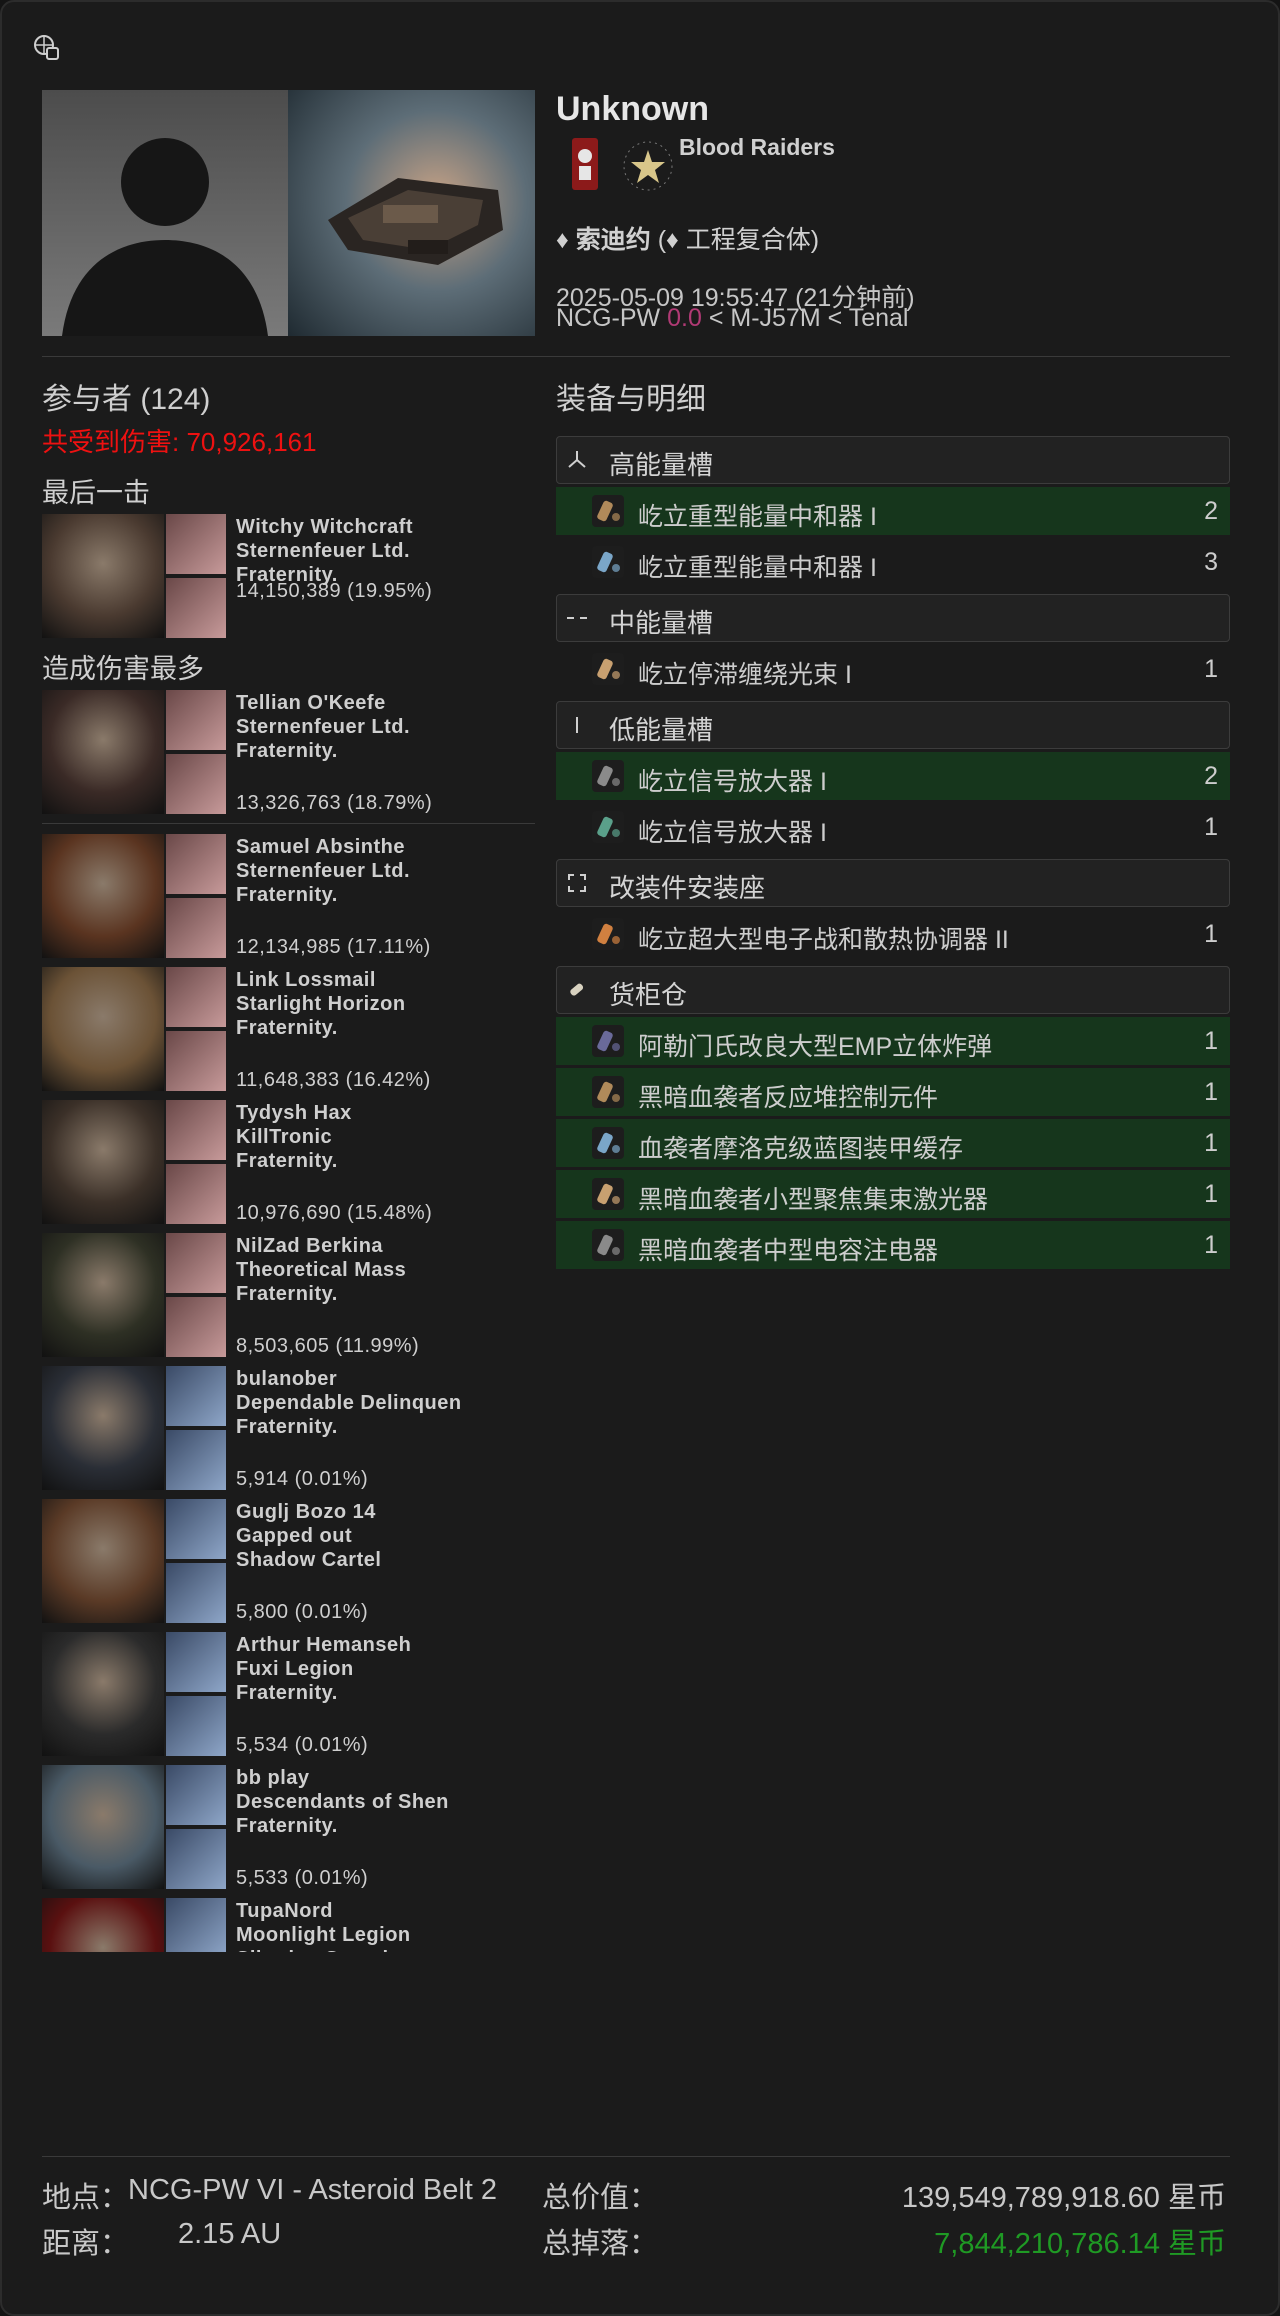 The width and height of the screenshot is (1280, 2316). Describe the element at coordinates (788, 1096) in the screenshot. I see `item-name: 黑暗血袭者反应堆控制元件` at that location.